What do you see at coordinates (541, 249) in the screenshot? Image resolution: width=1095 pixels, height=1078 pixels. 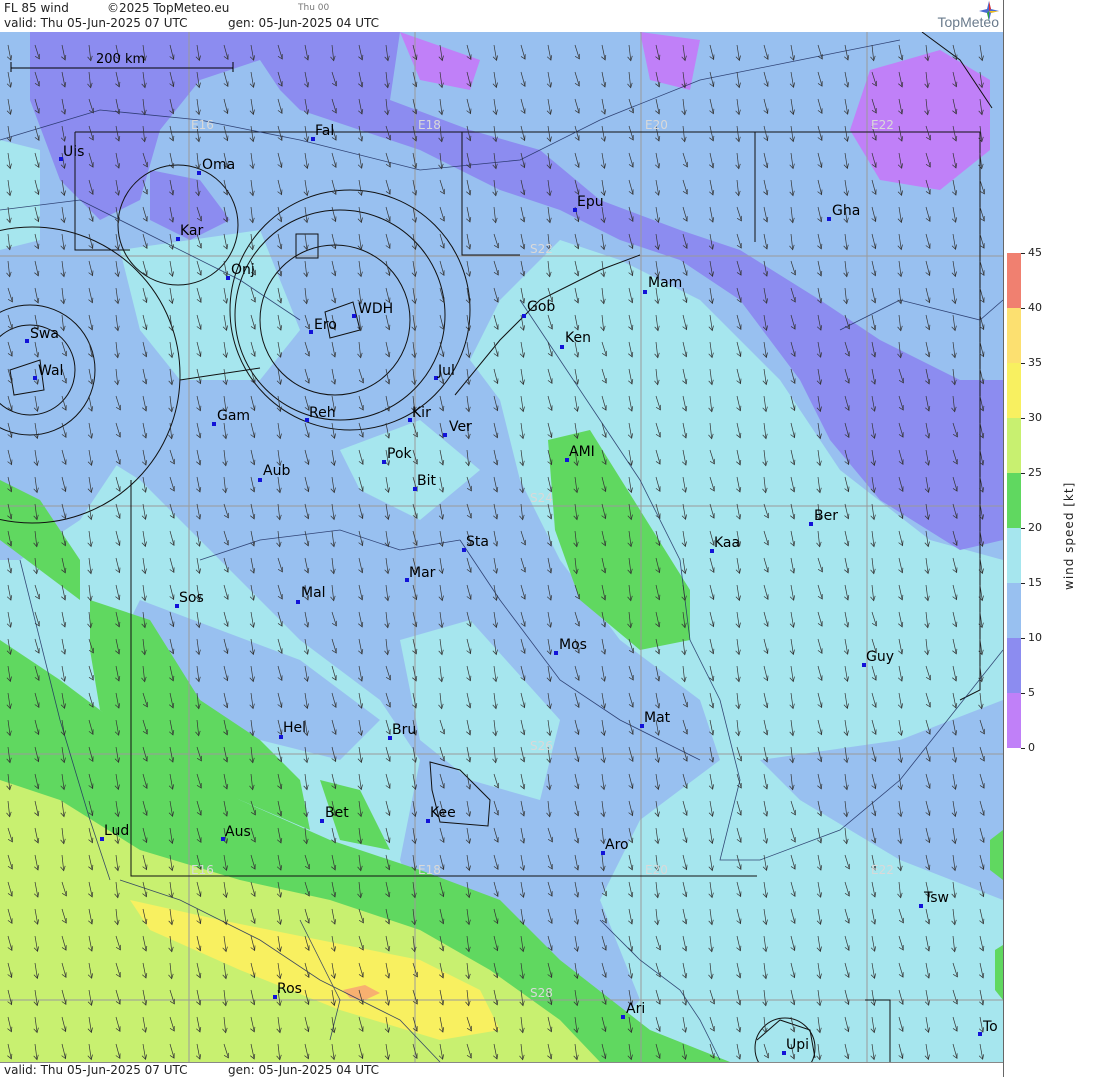 I see `grid-label-lat: S22` at bounding box center [541, 249].